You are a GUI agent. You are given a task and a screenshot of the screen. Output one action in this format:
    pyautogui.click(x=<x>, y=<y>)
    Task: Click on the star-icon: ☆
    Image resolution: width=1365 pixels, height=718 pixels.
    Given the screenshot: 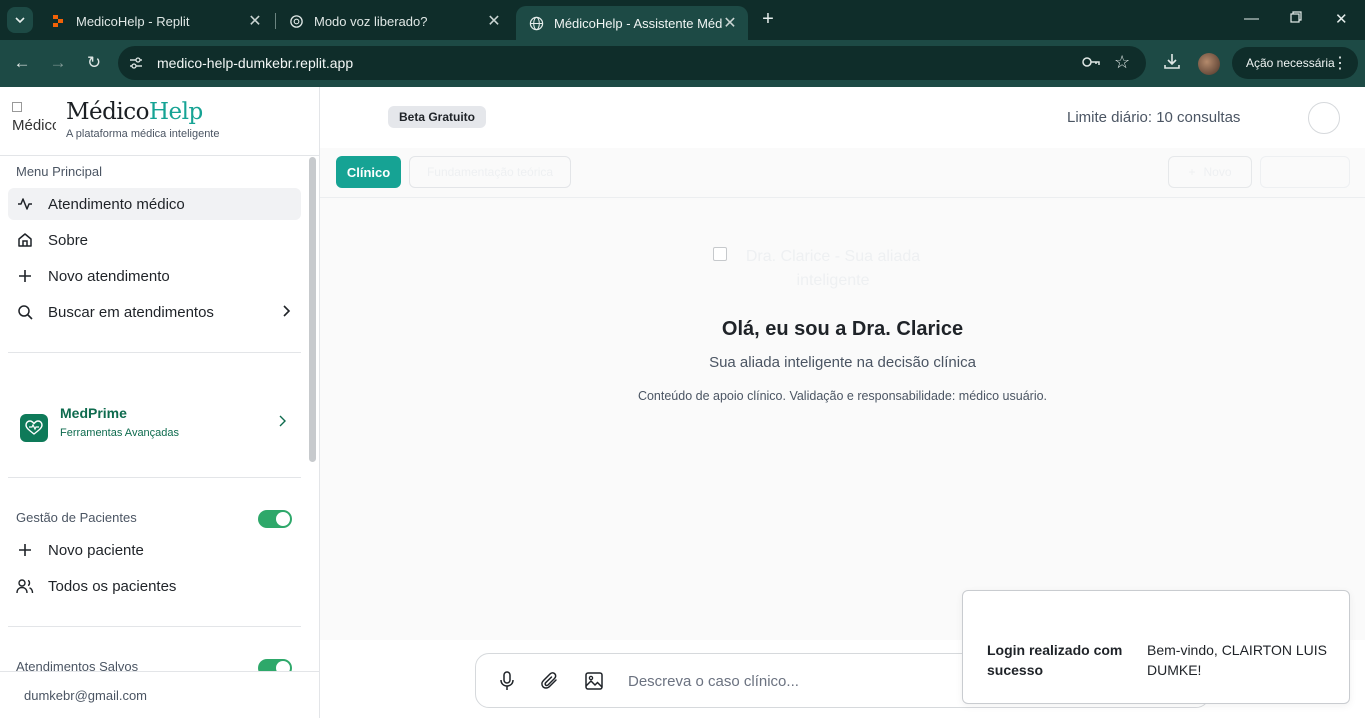 What is the action you would take?
    pyautogui.click(x=1122, y=62)
    